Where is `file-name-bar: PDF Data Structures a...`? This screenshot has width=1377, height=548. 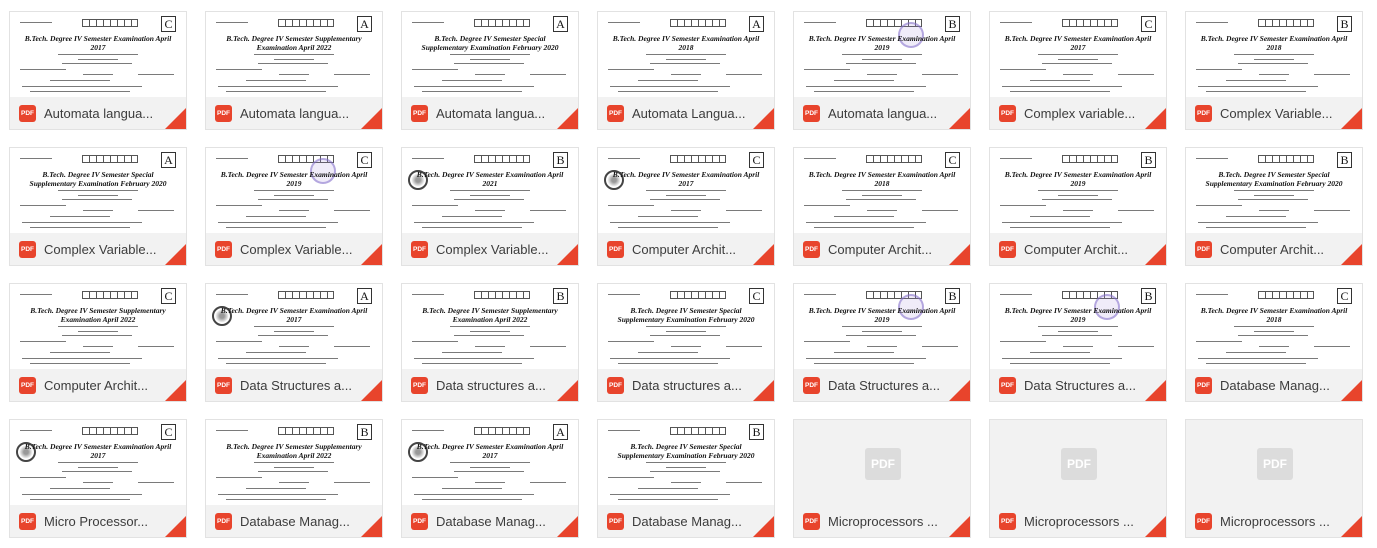
file-name-bar: PDF Data Structures a... is located at coordinates (1078, 385).